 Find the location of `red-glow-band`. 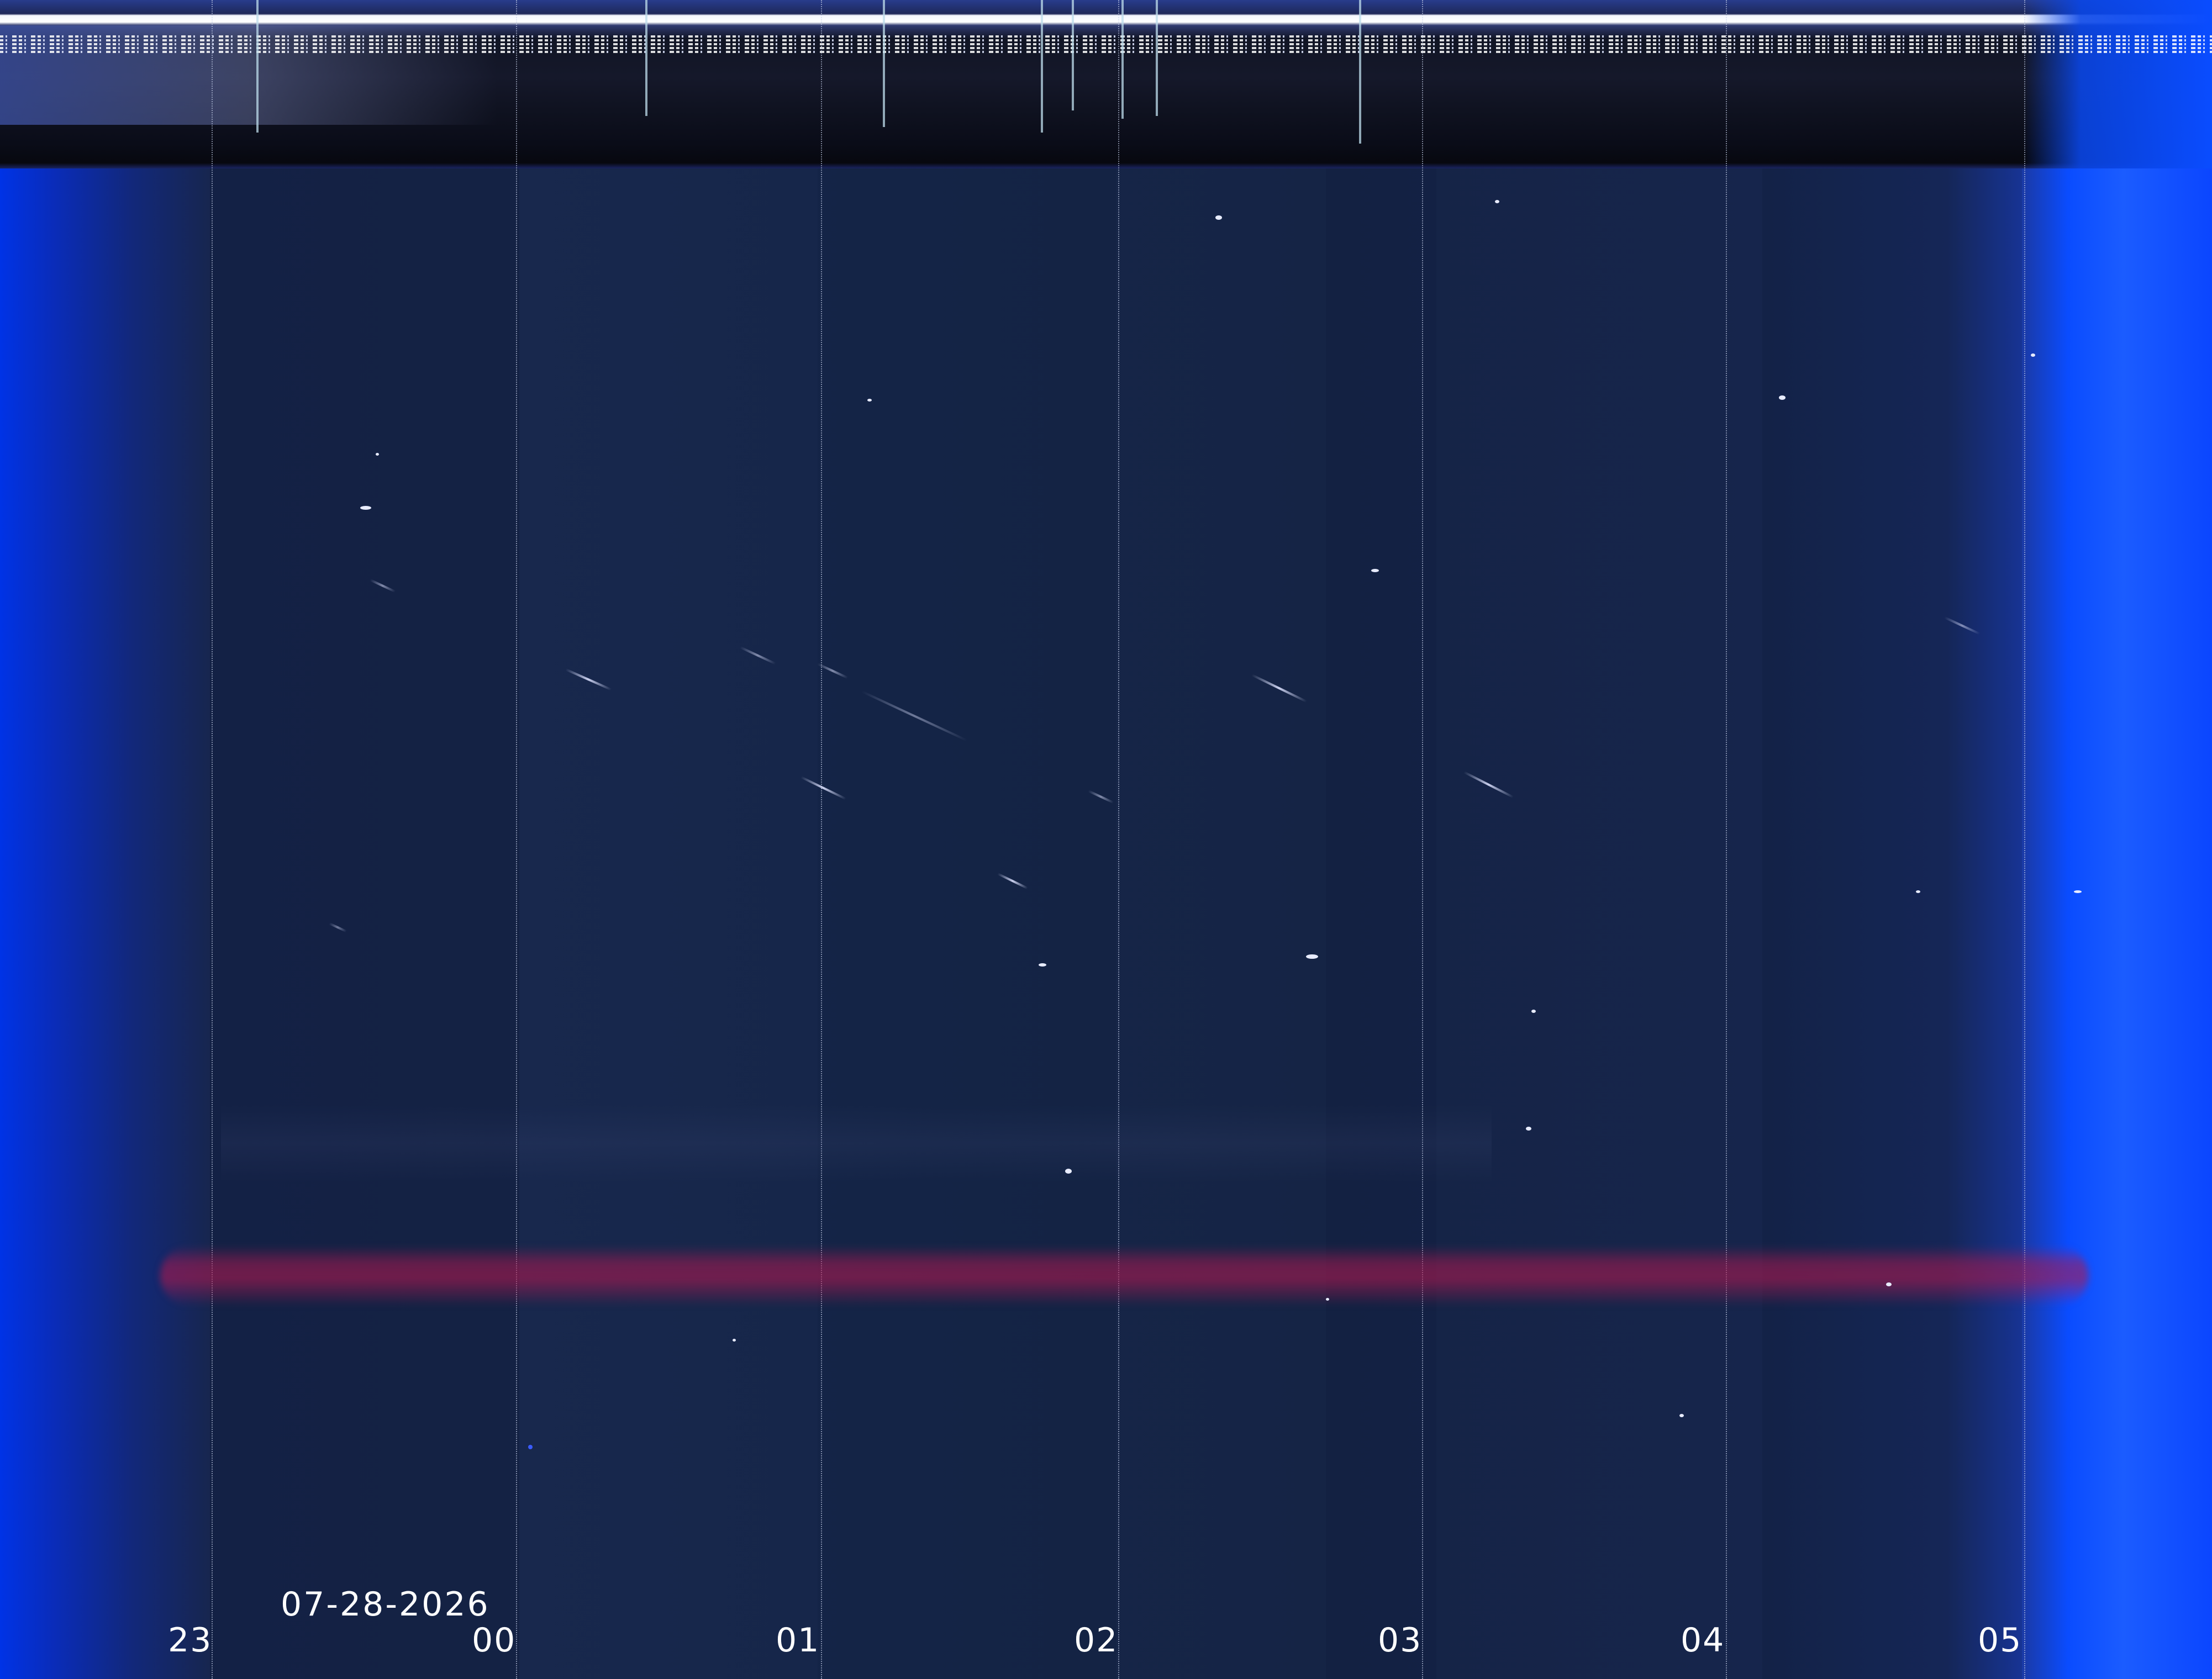

red-glow-band is located at coordinates (1124, 1275).